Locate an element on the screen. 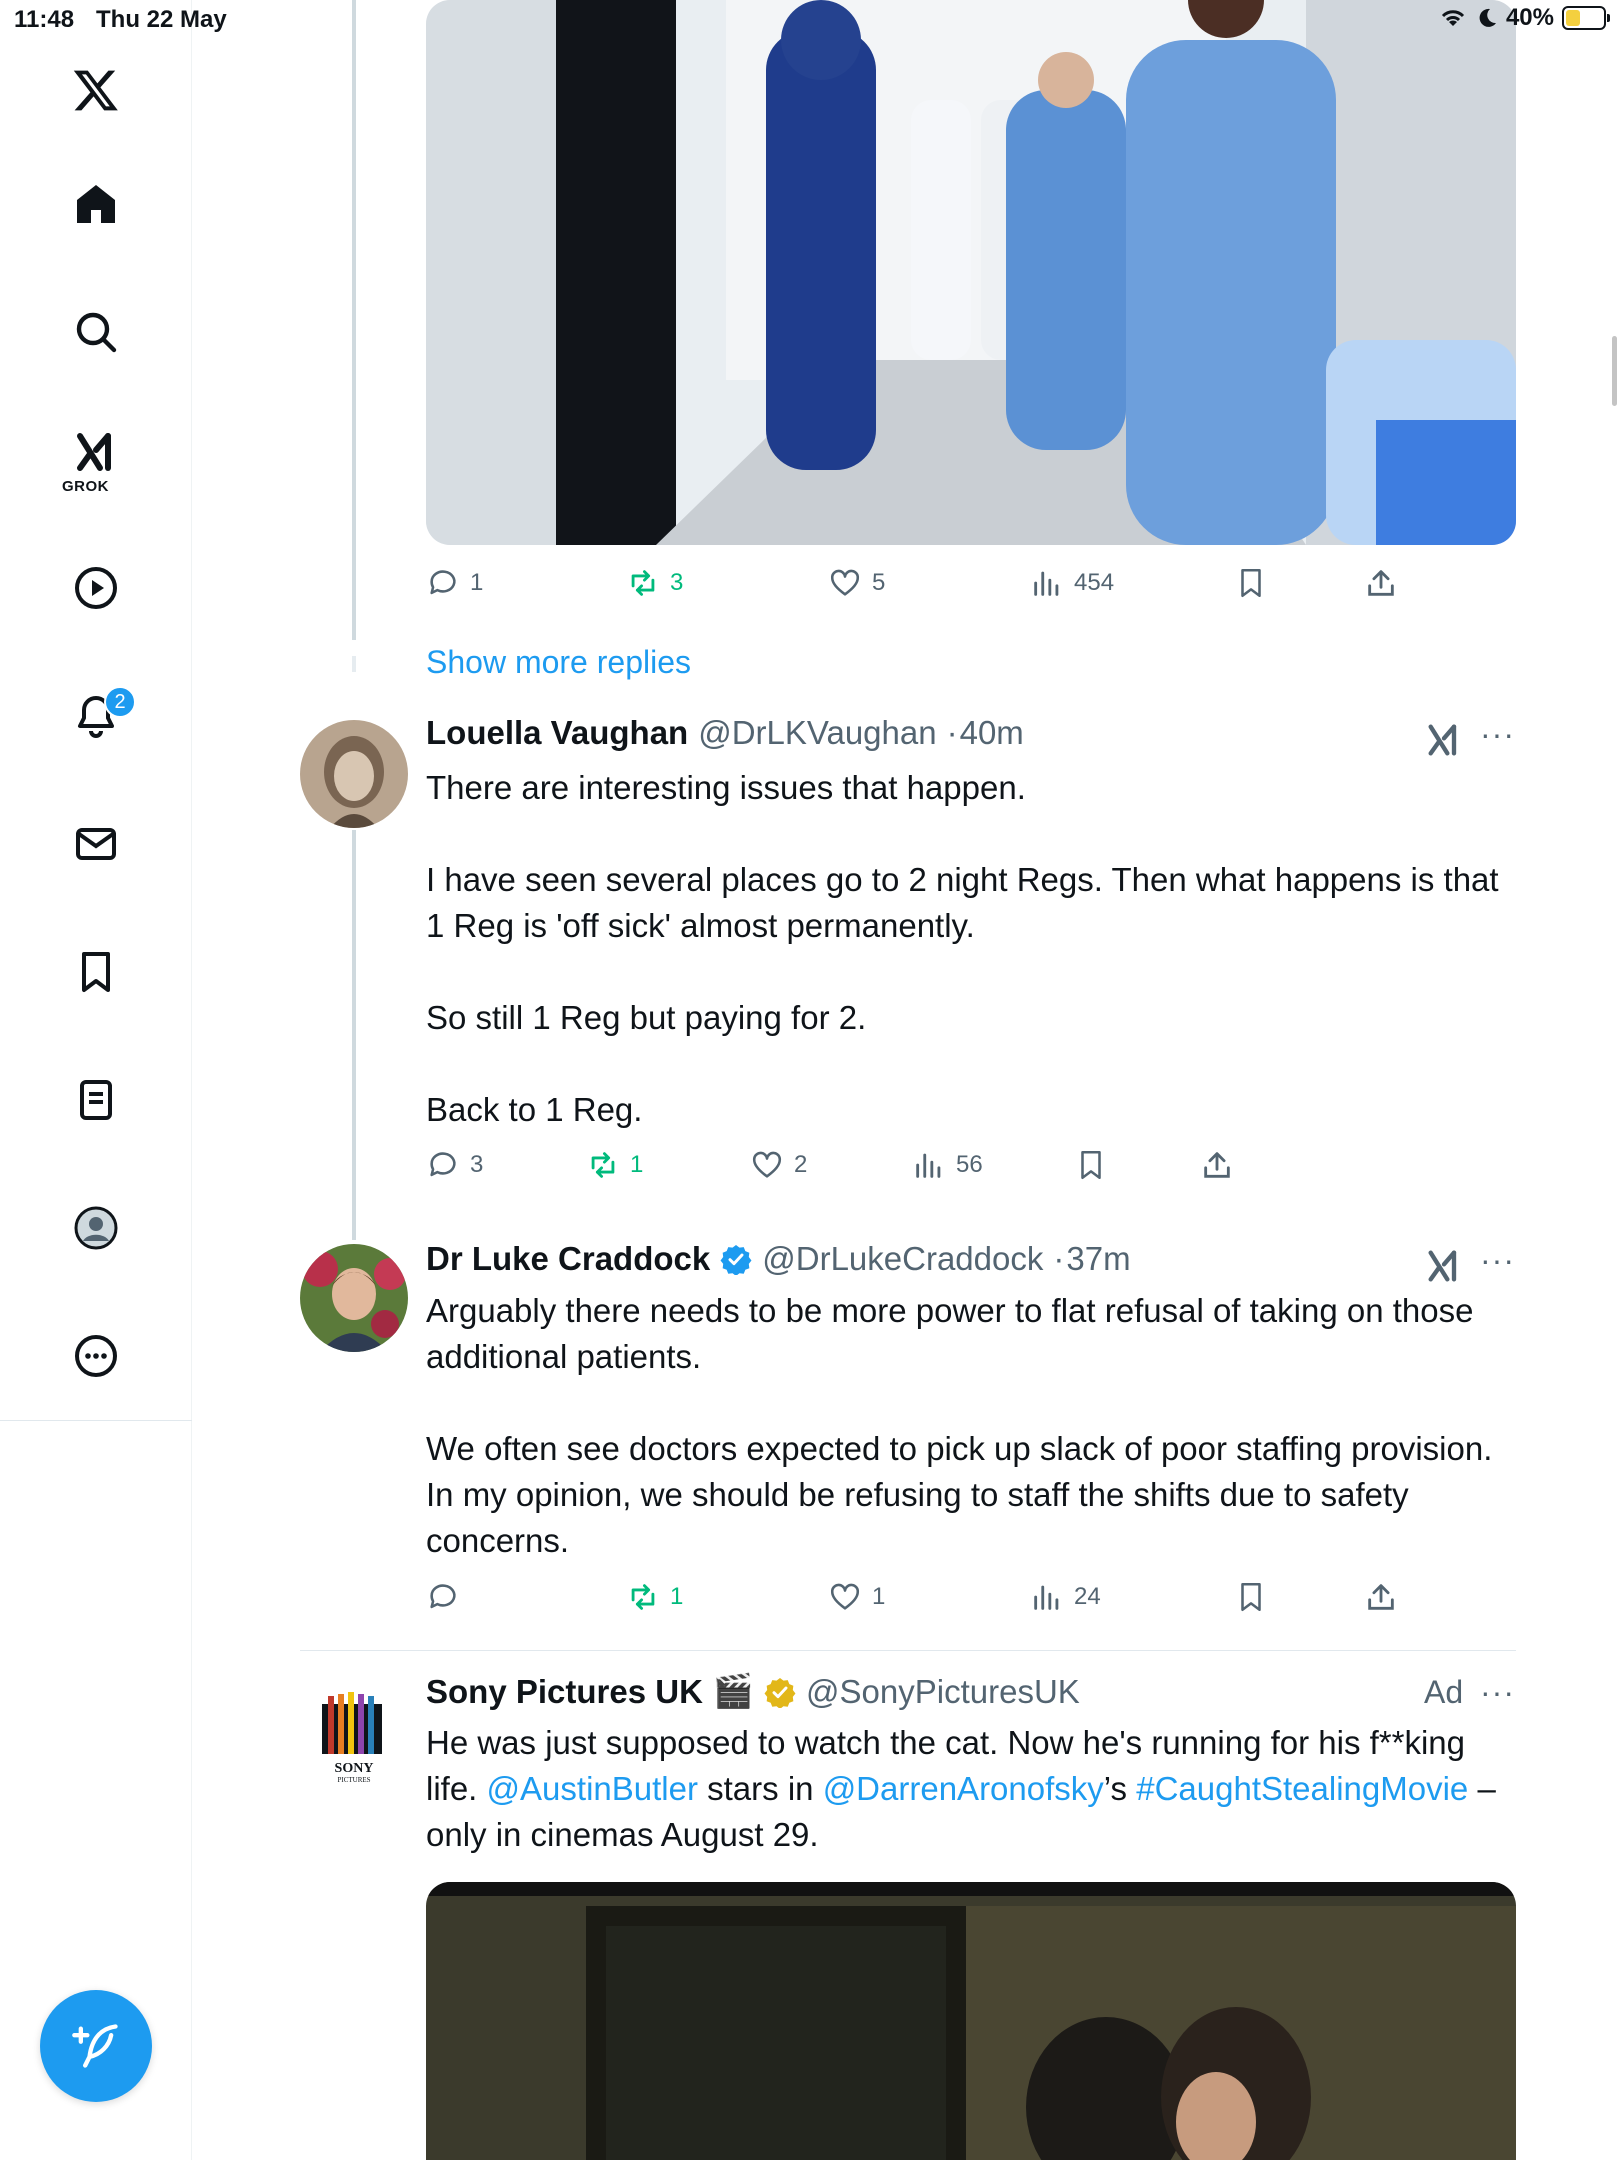 Image resolution: width=1620 pixels, height=2160 pixels. reply-count: 1 is located at coordinates (477, 582).